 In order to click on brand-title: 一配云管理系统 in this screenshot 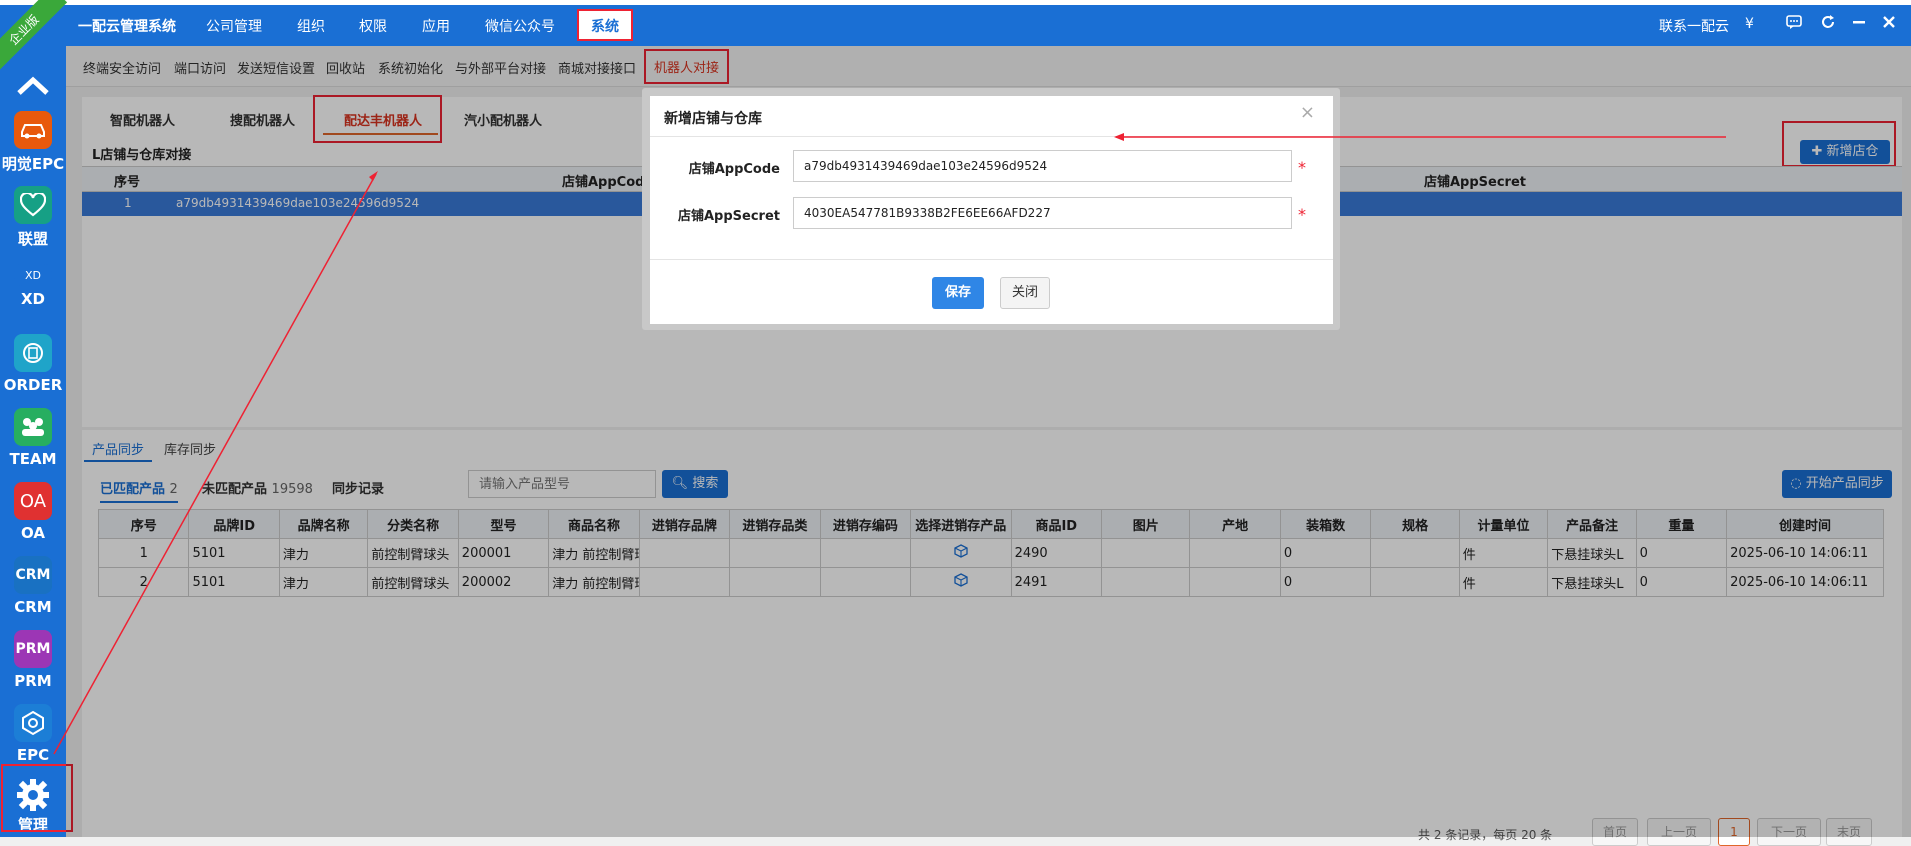, I will do `click(127, 27)`.